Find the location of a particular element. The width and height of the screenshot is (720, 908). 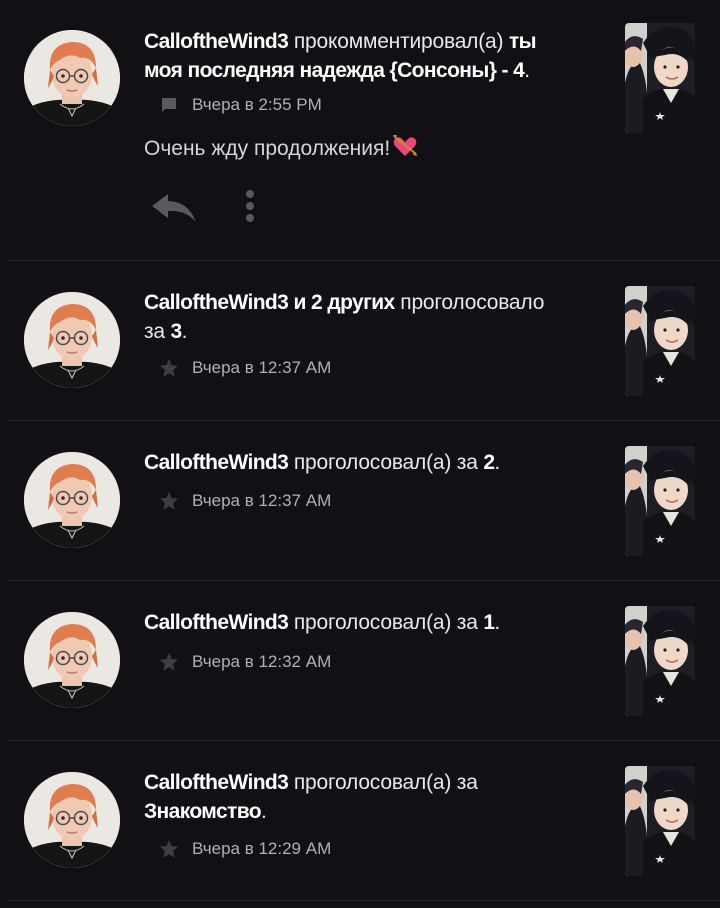

timestamp: Вчера в 2:55 PM is located at coordinates (257, 104).